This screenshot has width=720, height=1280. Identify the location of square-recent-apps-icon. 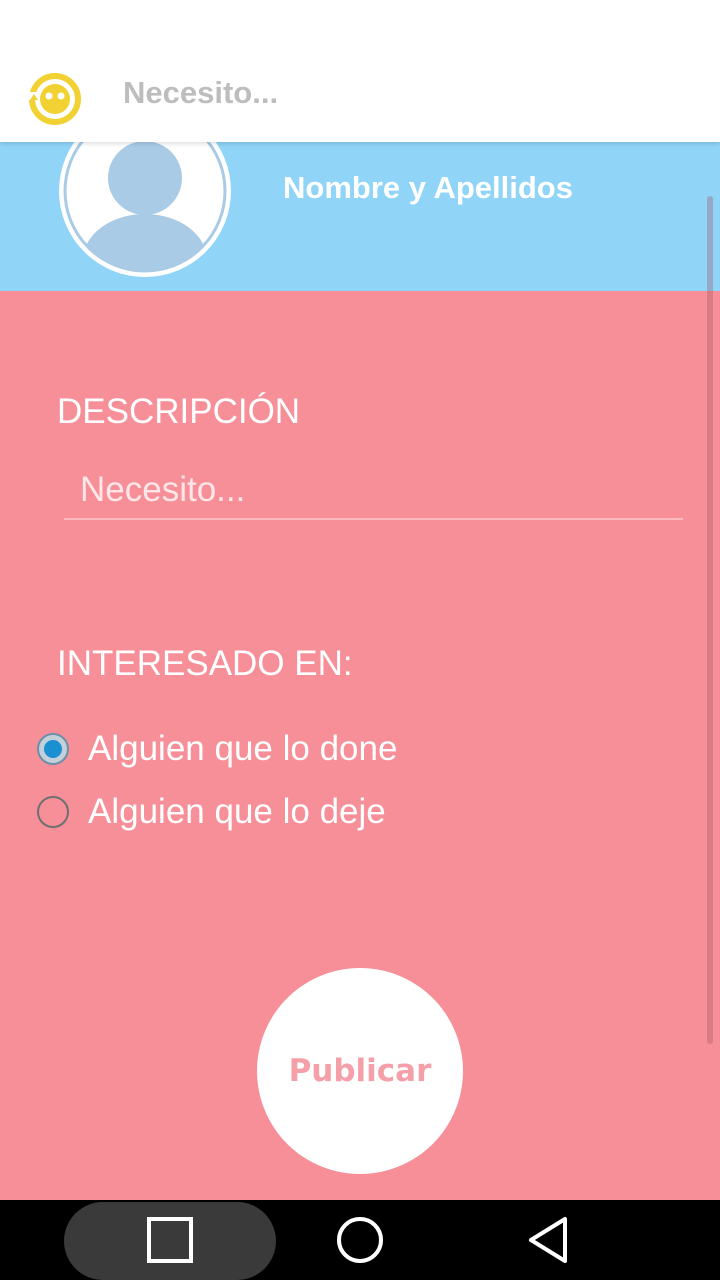
(170, 1240).